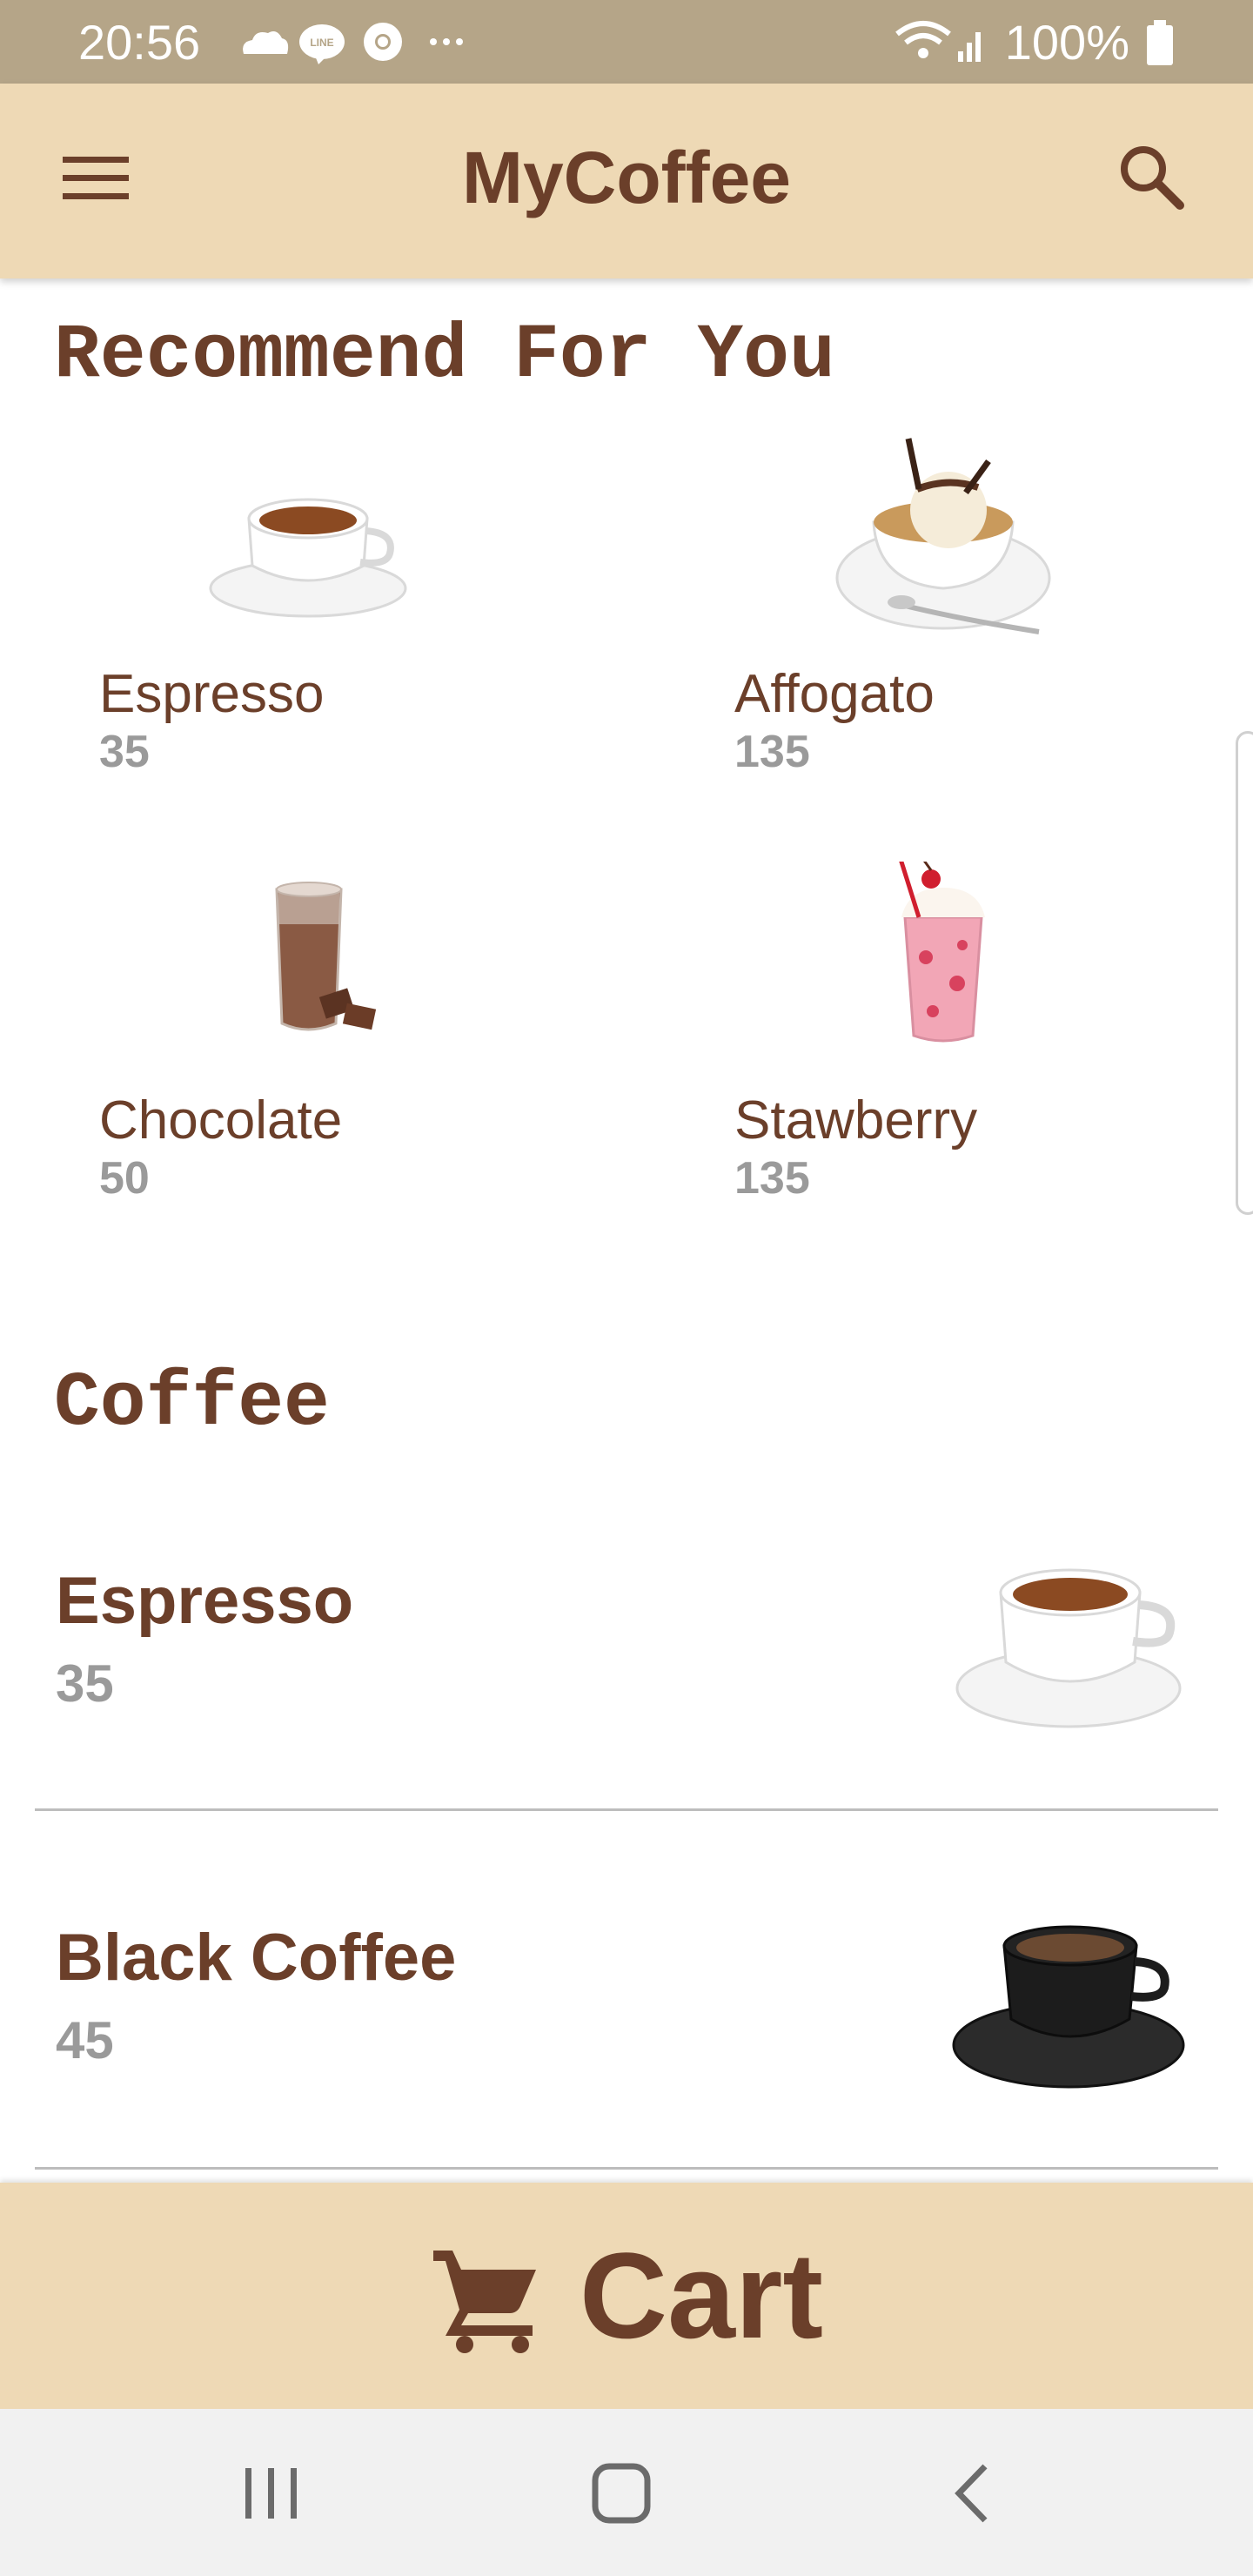  What do you see at coordinates (85, 1683) in the screenshot?
I see `list-item-price: 35` at bounding box center [85, 1683].